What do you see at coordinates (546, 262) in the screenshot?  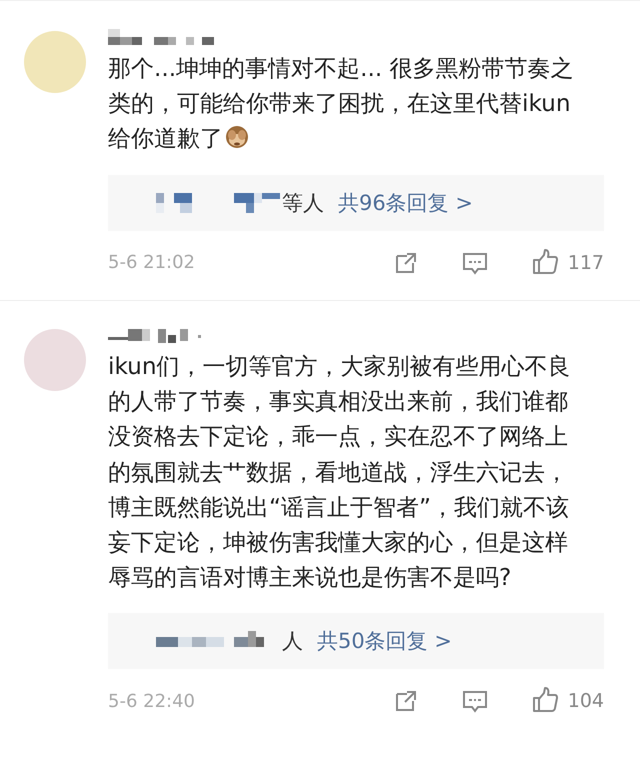 I see `thumbs-up-icon` at bounding box center [546, 262].